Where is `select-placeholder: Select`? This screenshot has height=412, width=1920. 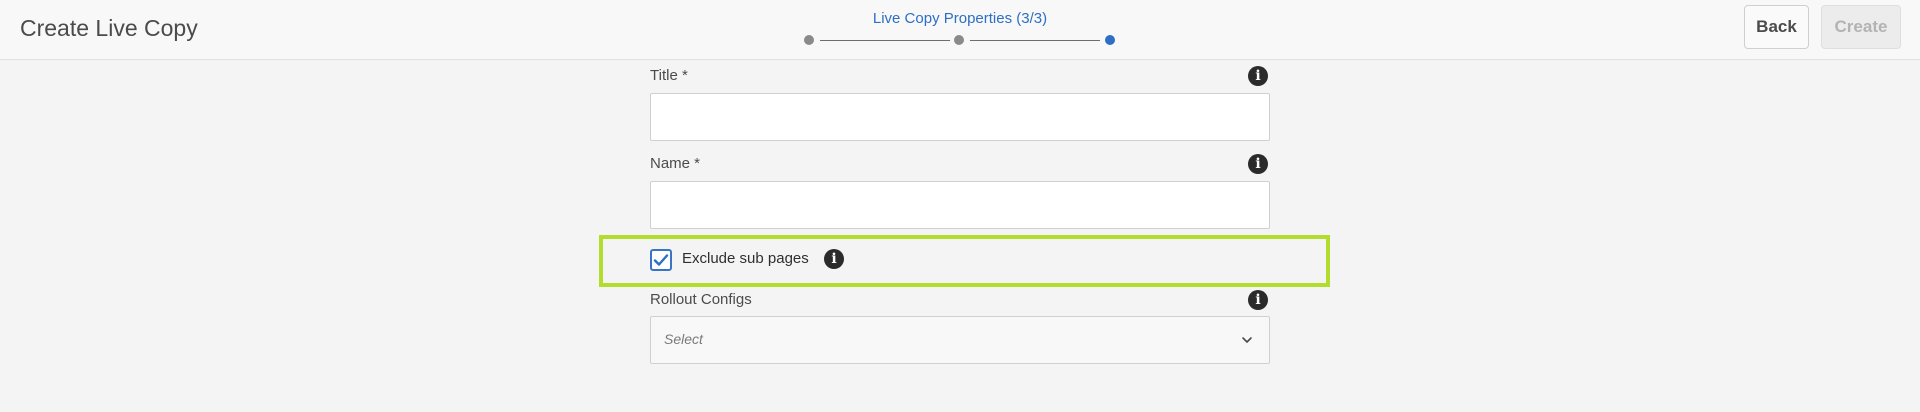
select-placeholder: Select is located at coordinates (683, 339).